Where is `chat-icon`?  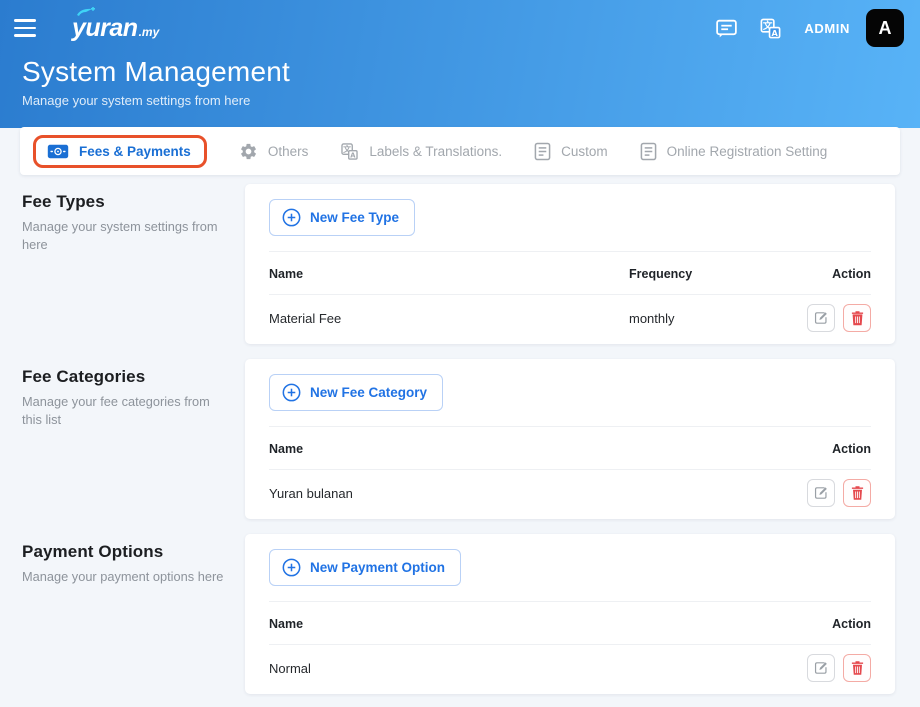 chat-icon is located at coordinates (727, 28).